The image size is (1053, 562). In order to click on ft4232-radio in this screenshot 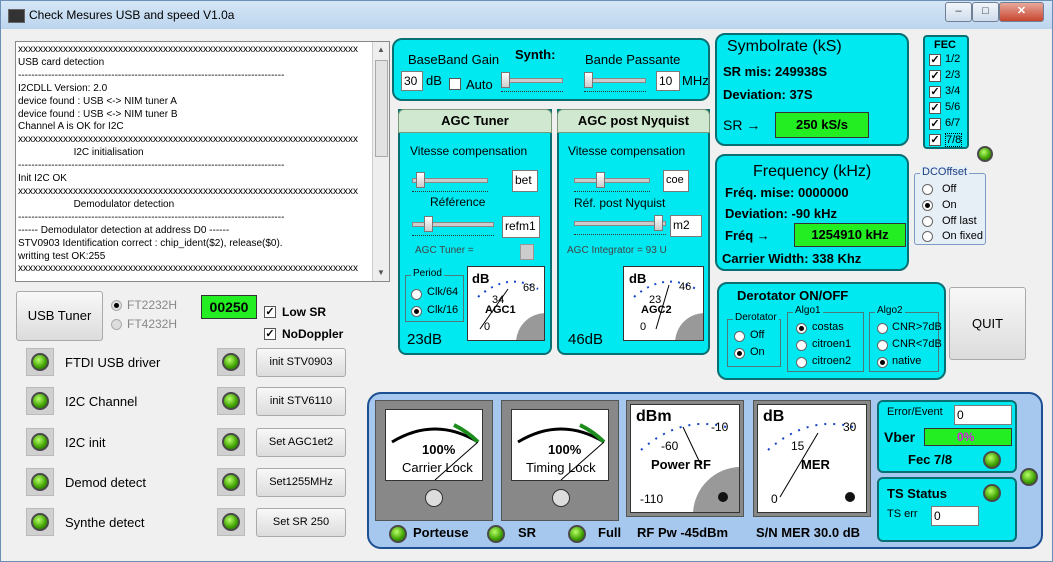, I will do `click(116, 324)`.